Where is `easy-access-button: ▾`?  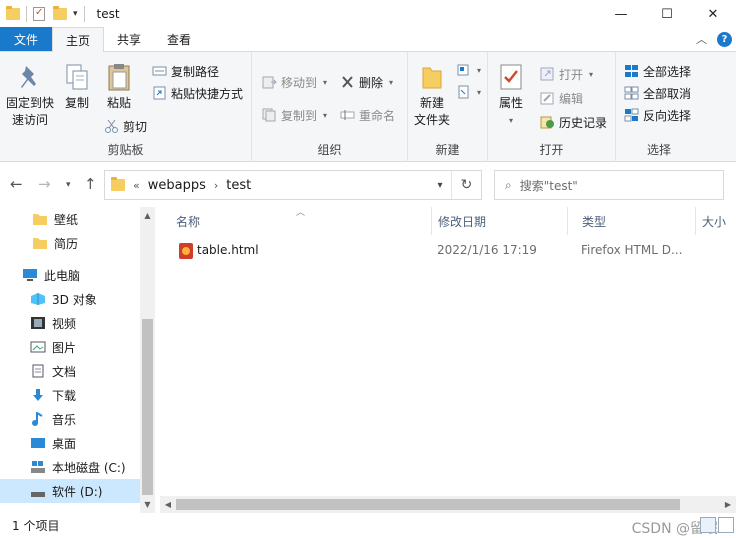
easy-access-button: ▾ is located at coordinates (468, 92).